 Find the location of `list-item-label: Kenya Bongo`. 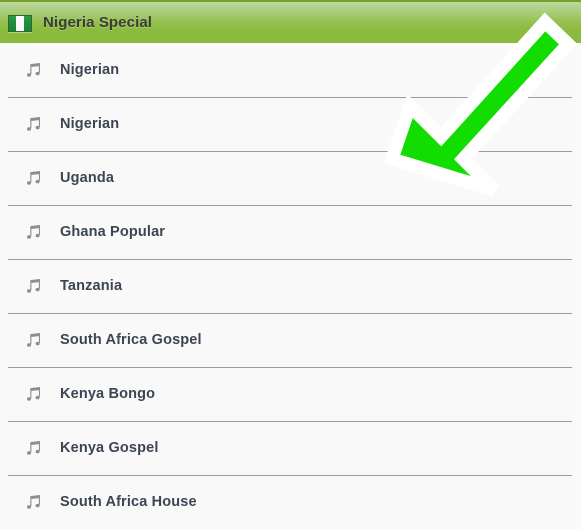

list-item-label: Kenya Bongo is located at coordinates (108, 394).